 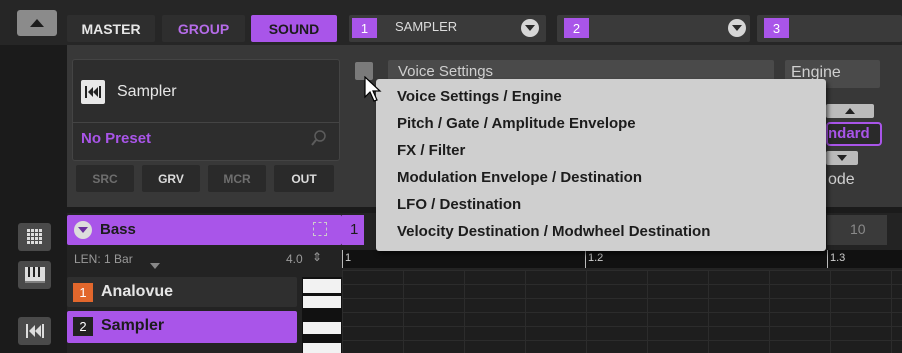 I want to click on menu-item-pitch-gate: Pitch / Gate / Amplitude Envelope, so click(x=516, y=123).